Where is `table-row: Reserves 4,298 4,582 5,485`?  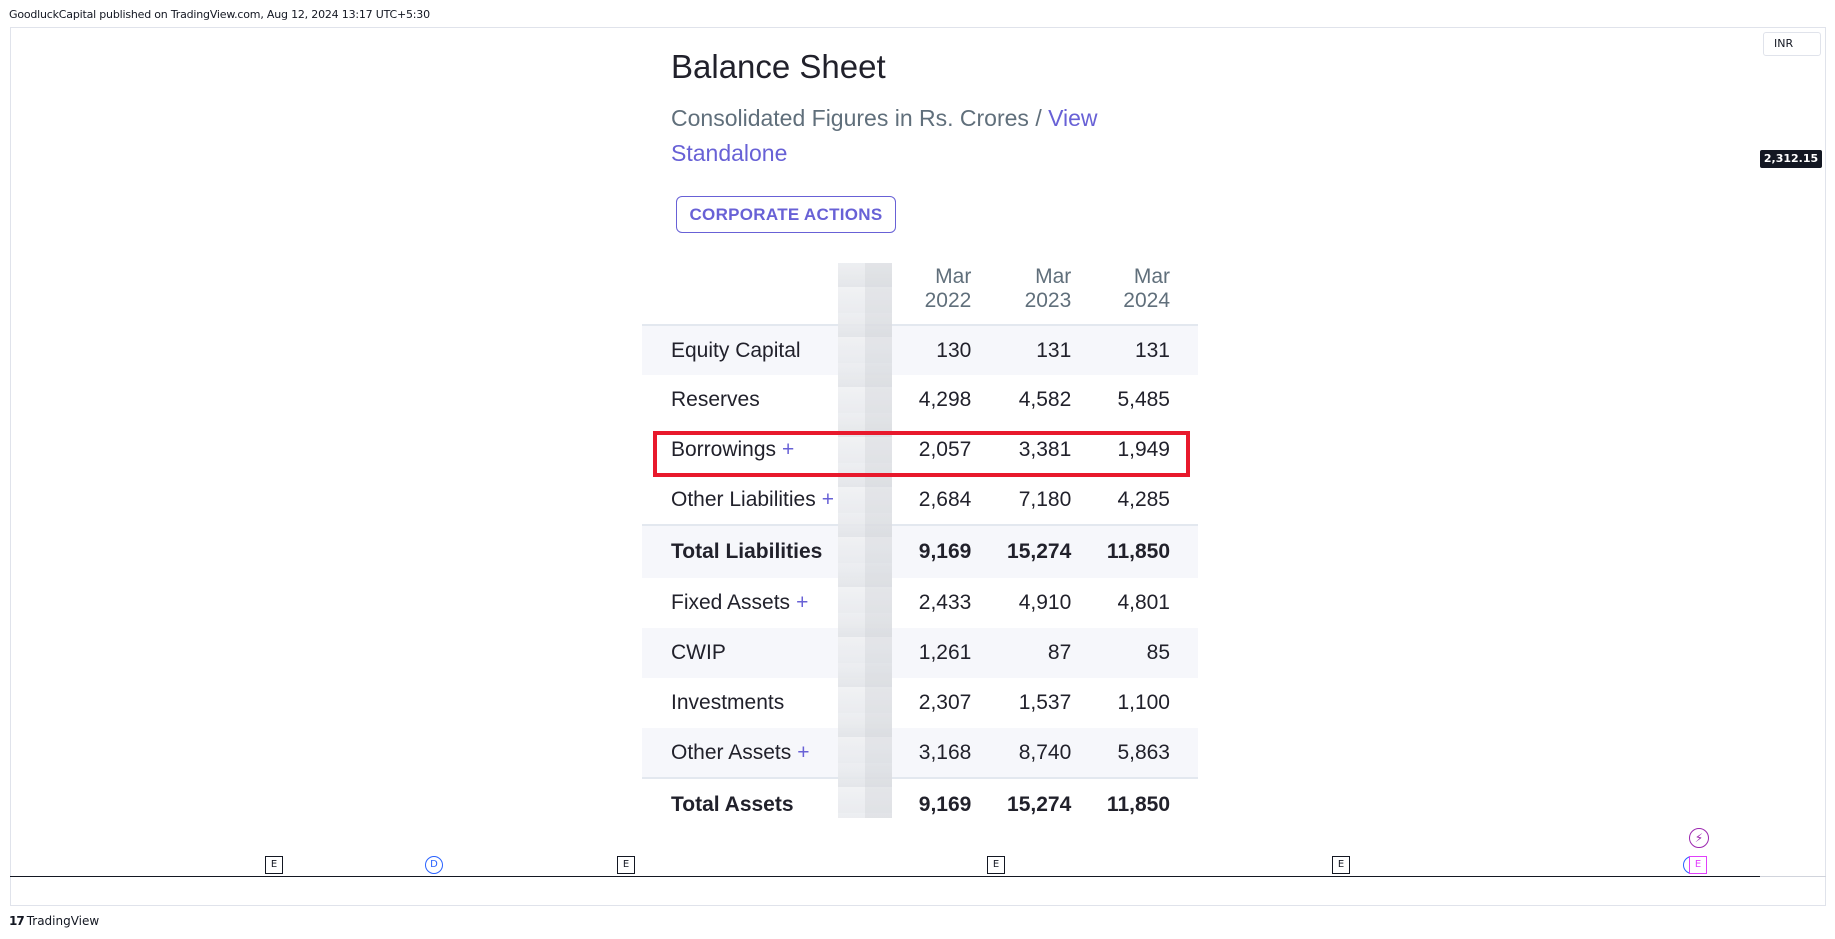
table-row: Reserves 4,298 4,582 5,485 is located at coordinates (920, 400).